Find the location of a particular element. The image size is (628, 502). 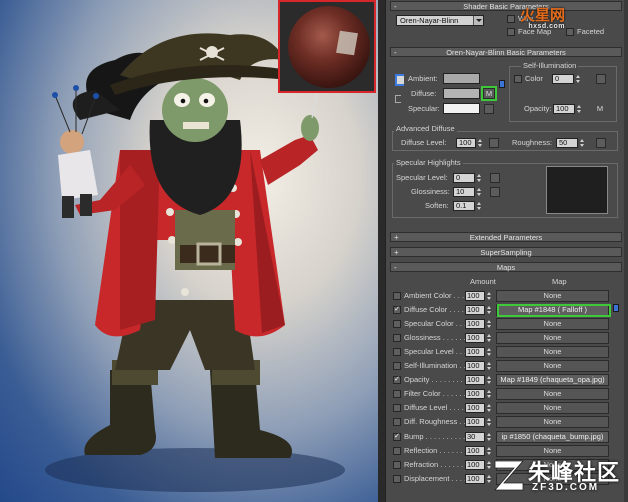

zf3d-watermark-en: ZF3D.COM is located at coordinates (566, 487).